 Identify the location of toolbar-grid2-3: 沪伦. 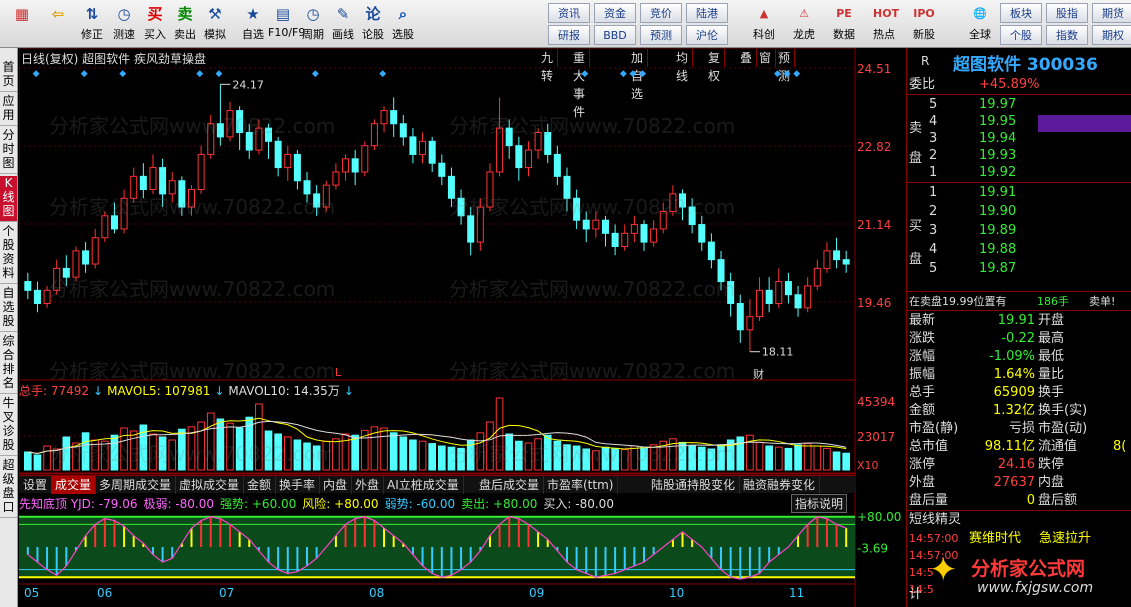
(707, 35).